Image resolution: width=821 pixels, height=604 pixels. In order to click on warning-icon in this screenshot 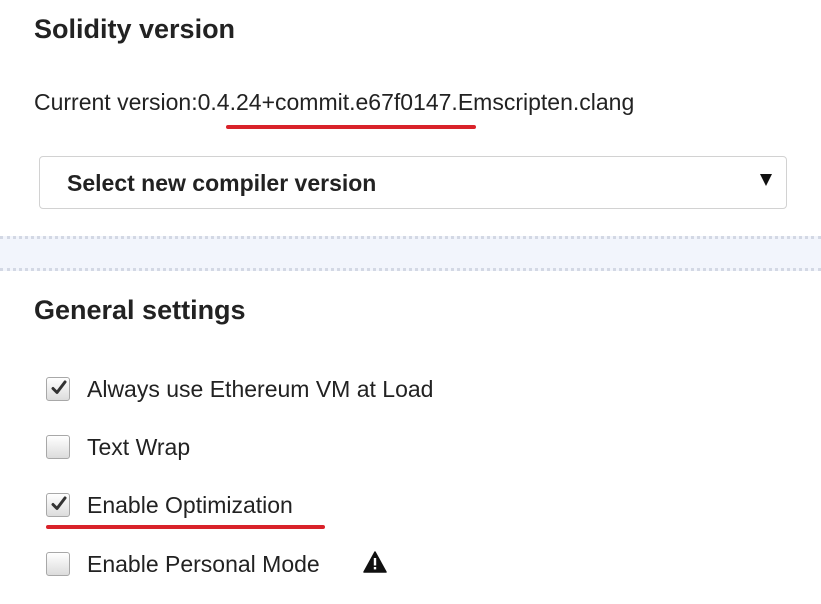, I will do `click(375, 562)`.